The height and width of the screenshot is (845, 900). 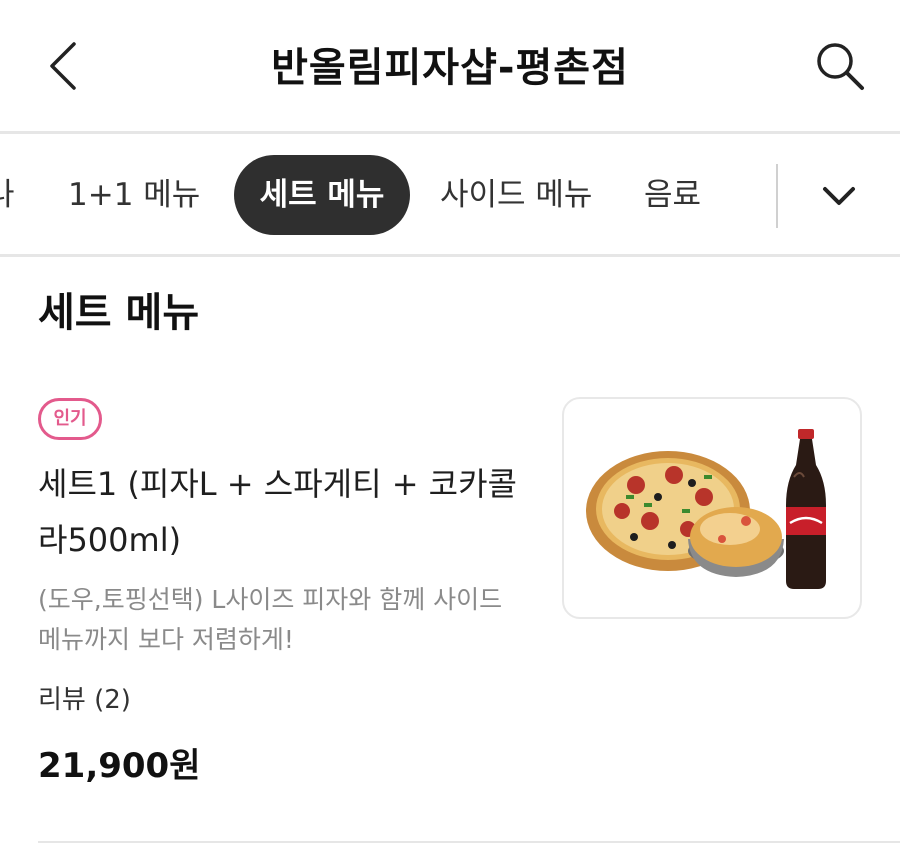 I want to click on menu-item-description: (도우,토핑선택) L사이즈 피자와 함께 사이드 메뉴까지 보다 저렴하게!, so click(x=270, y=619).